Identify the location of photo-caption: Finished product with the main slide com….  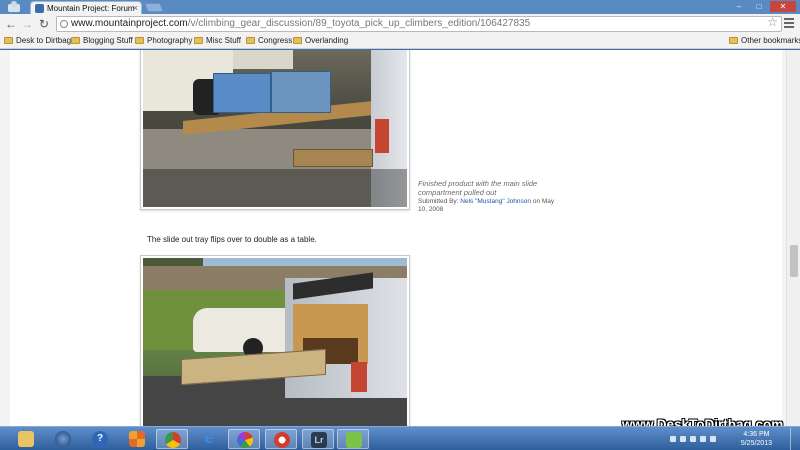
(478, 188).